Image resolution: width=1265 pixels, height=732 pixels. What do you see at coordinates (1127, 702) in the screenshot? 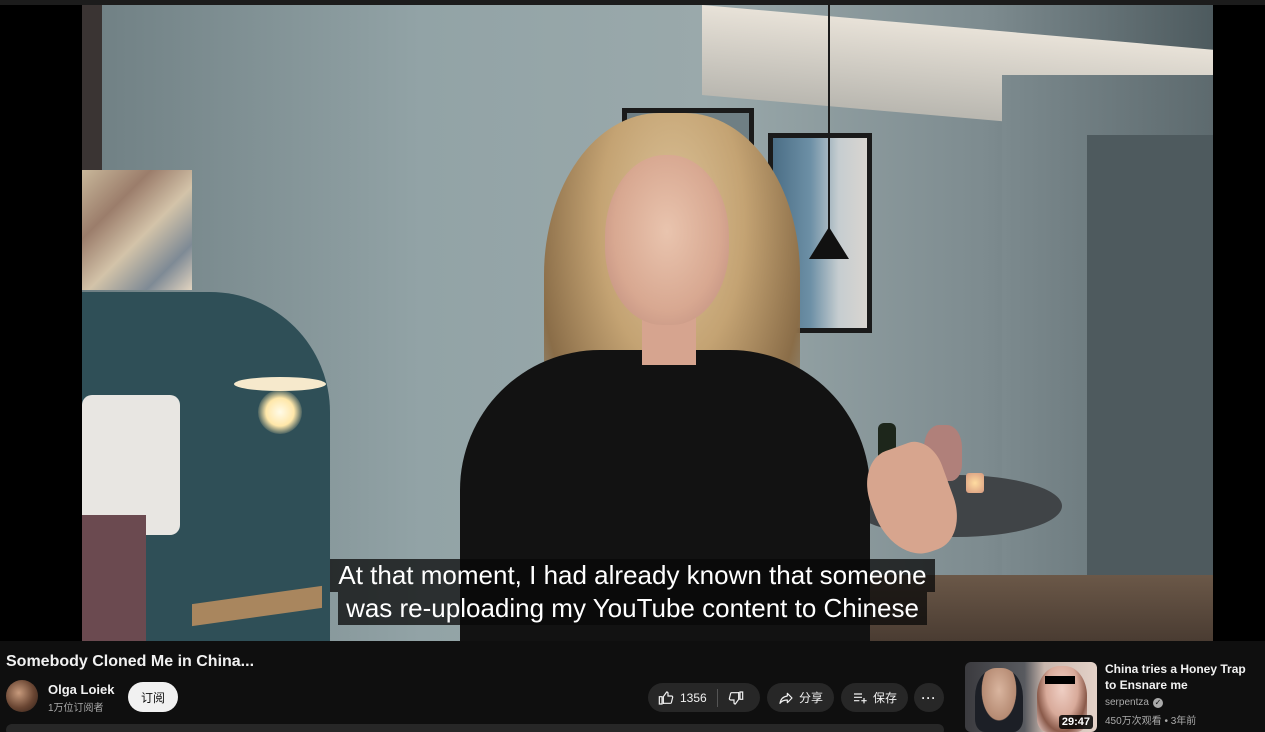
I see `recommended-channel-name: serpentza` at bounding box center [1127, 702].